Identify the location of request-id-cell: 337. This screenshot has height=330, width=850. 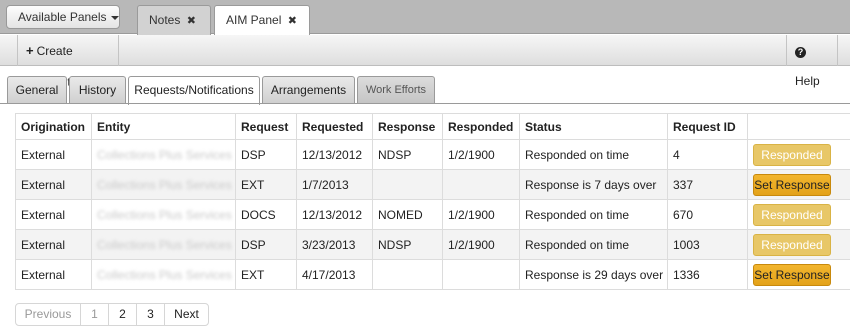
(707, 184).